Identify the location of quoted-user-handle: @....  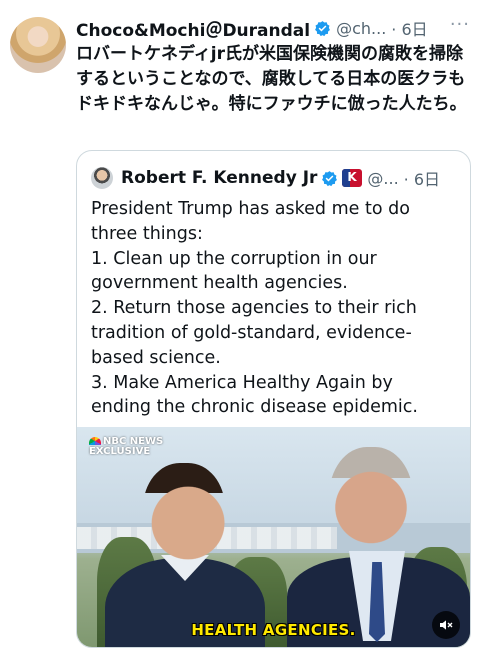
(382, 178).